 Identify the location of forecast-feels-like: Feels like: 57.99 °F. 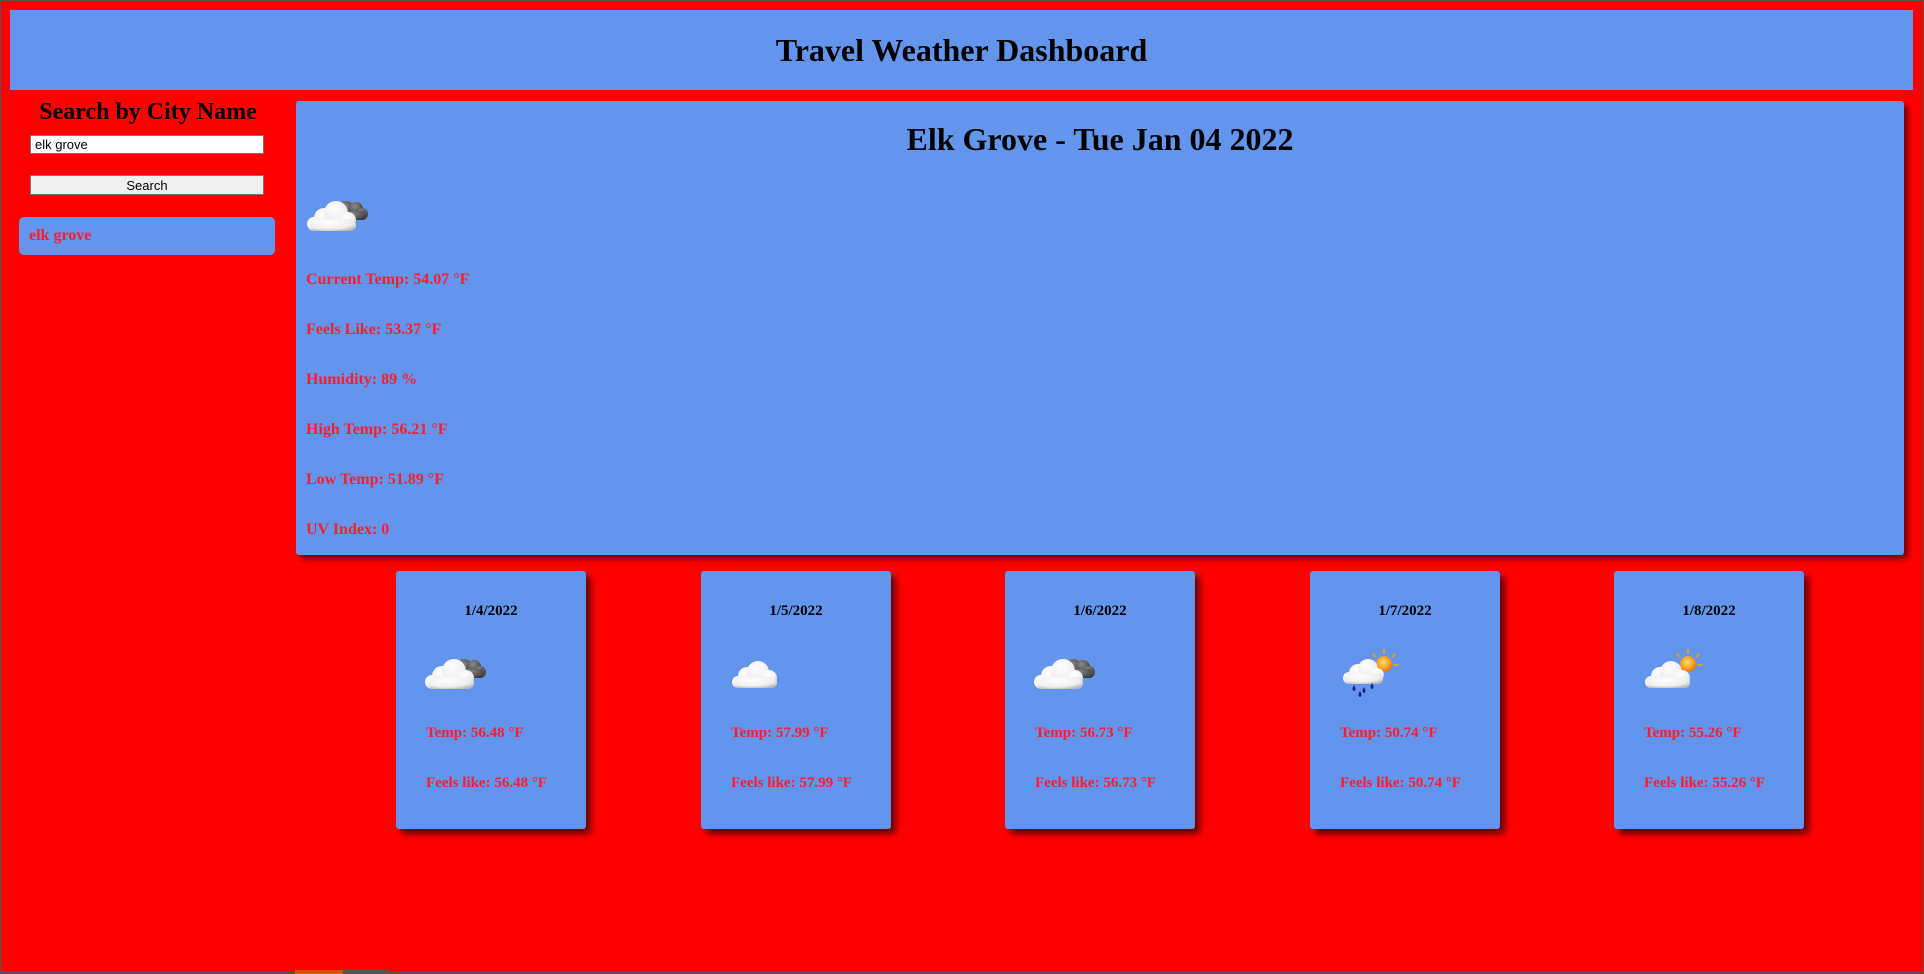
(791, 783).